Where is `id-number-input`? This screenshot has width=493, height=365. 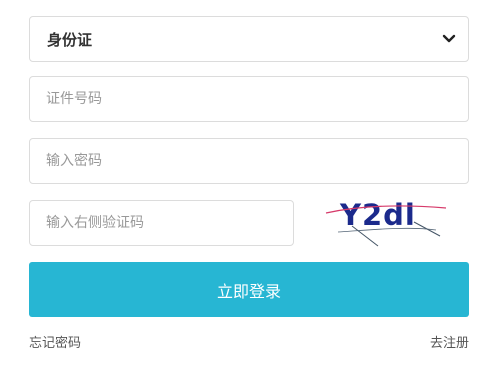
id-number-input is located at coordinates (249, 99).